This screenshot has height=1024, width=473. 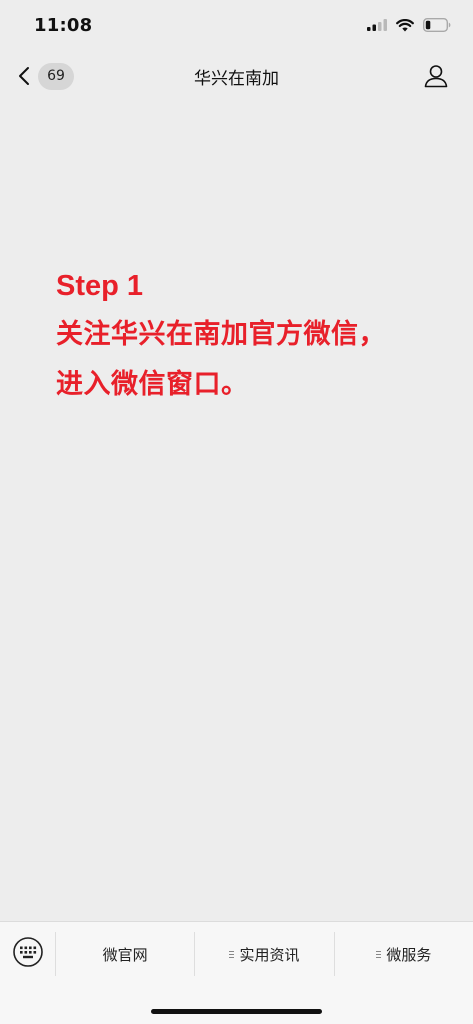 I want to click on instruction-line: 关注华兴在南加官方微信，, so click(x=221, y=334).